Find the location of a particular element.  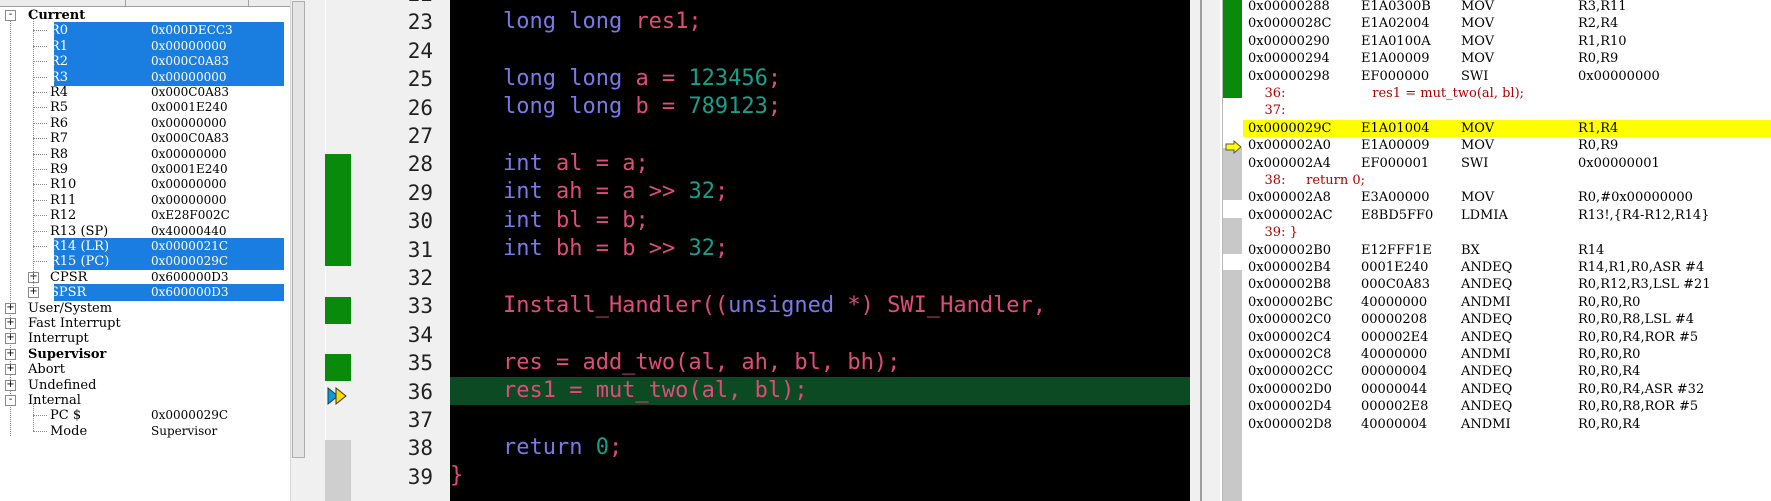

source-text: 39: } is located at coordinates (1273, 233).